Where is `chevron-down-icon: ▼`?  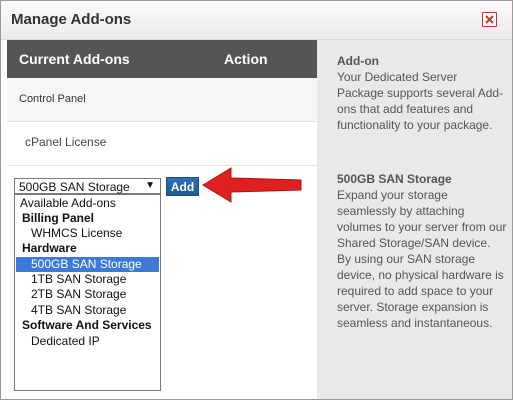
chevron-down-icon: ▼ is located at coordinates (150, 185).